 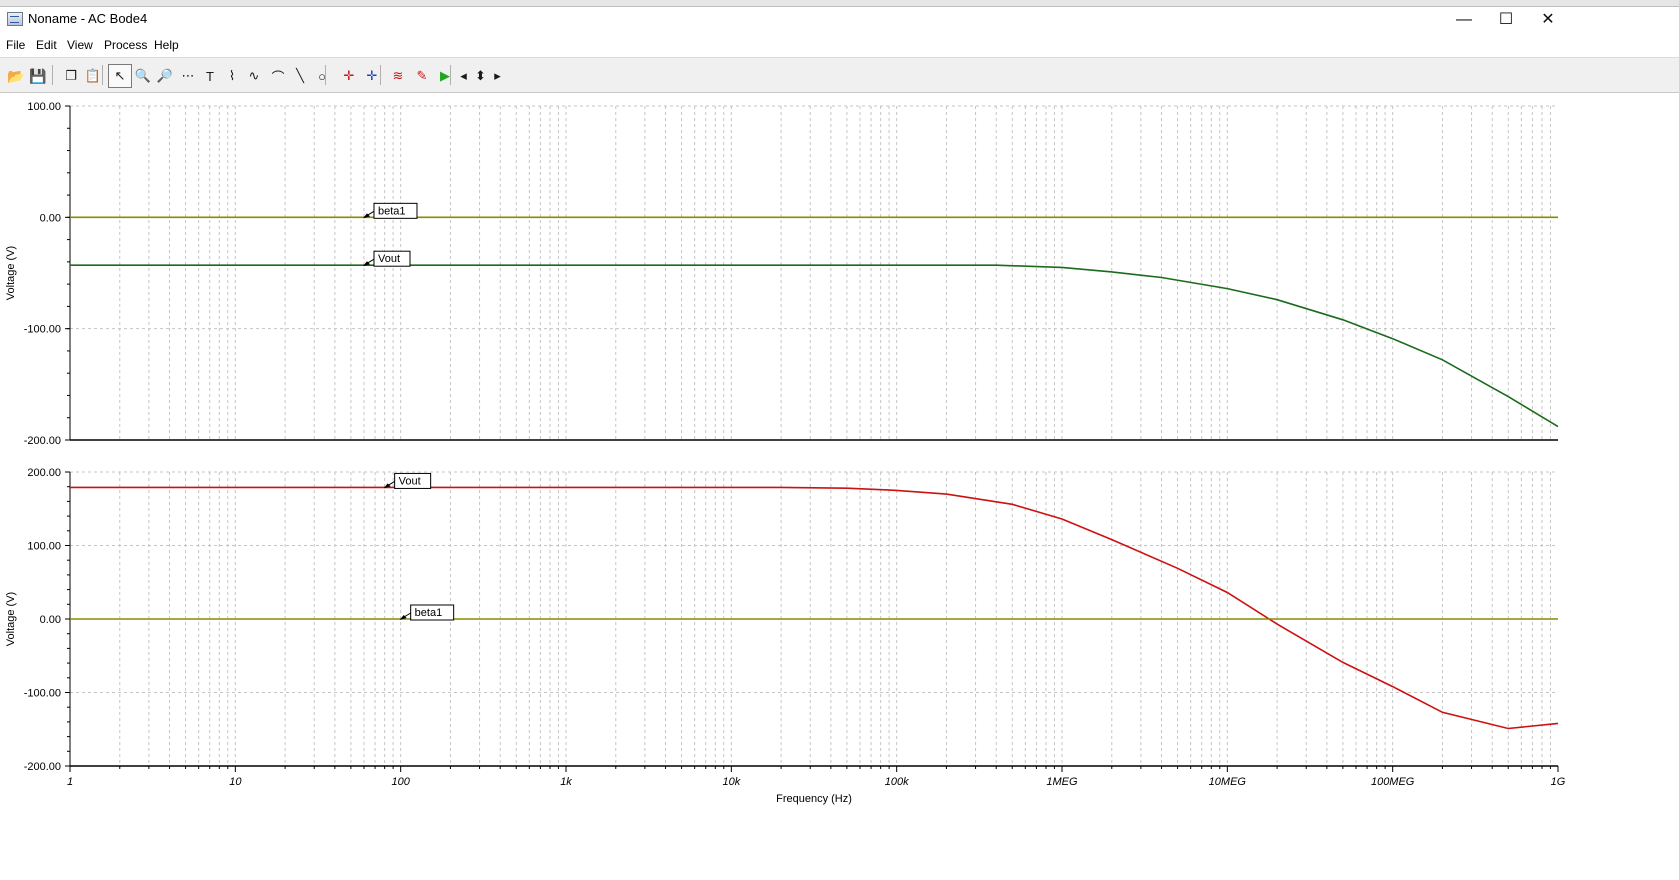 I want to click on close-button: ✕, so click(x=1548, y=20).